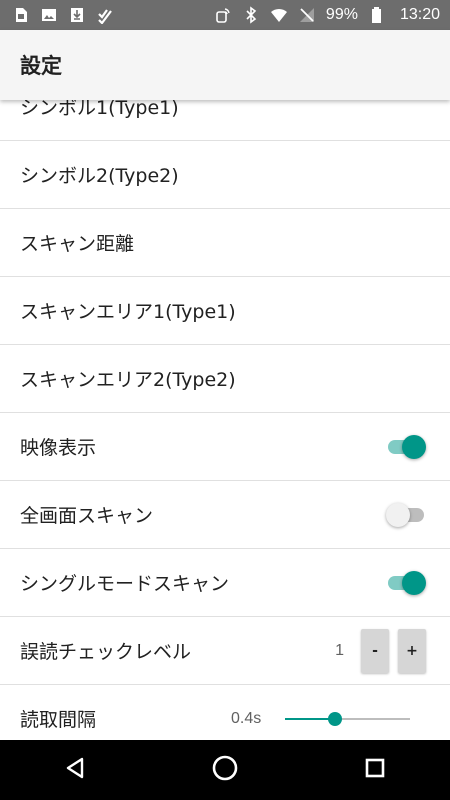 The image size is (450, 800). Describe the element at coordinates (341, 14) in the screenshot. I see `battery-percent: 99%` at that location.